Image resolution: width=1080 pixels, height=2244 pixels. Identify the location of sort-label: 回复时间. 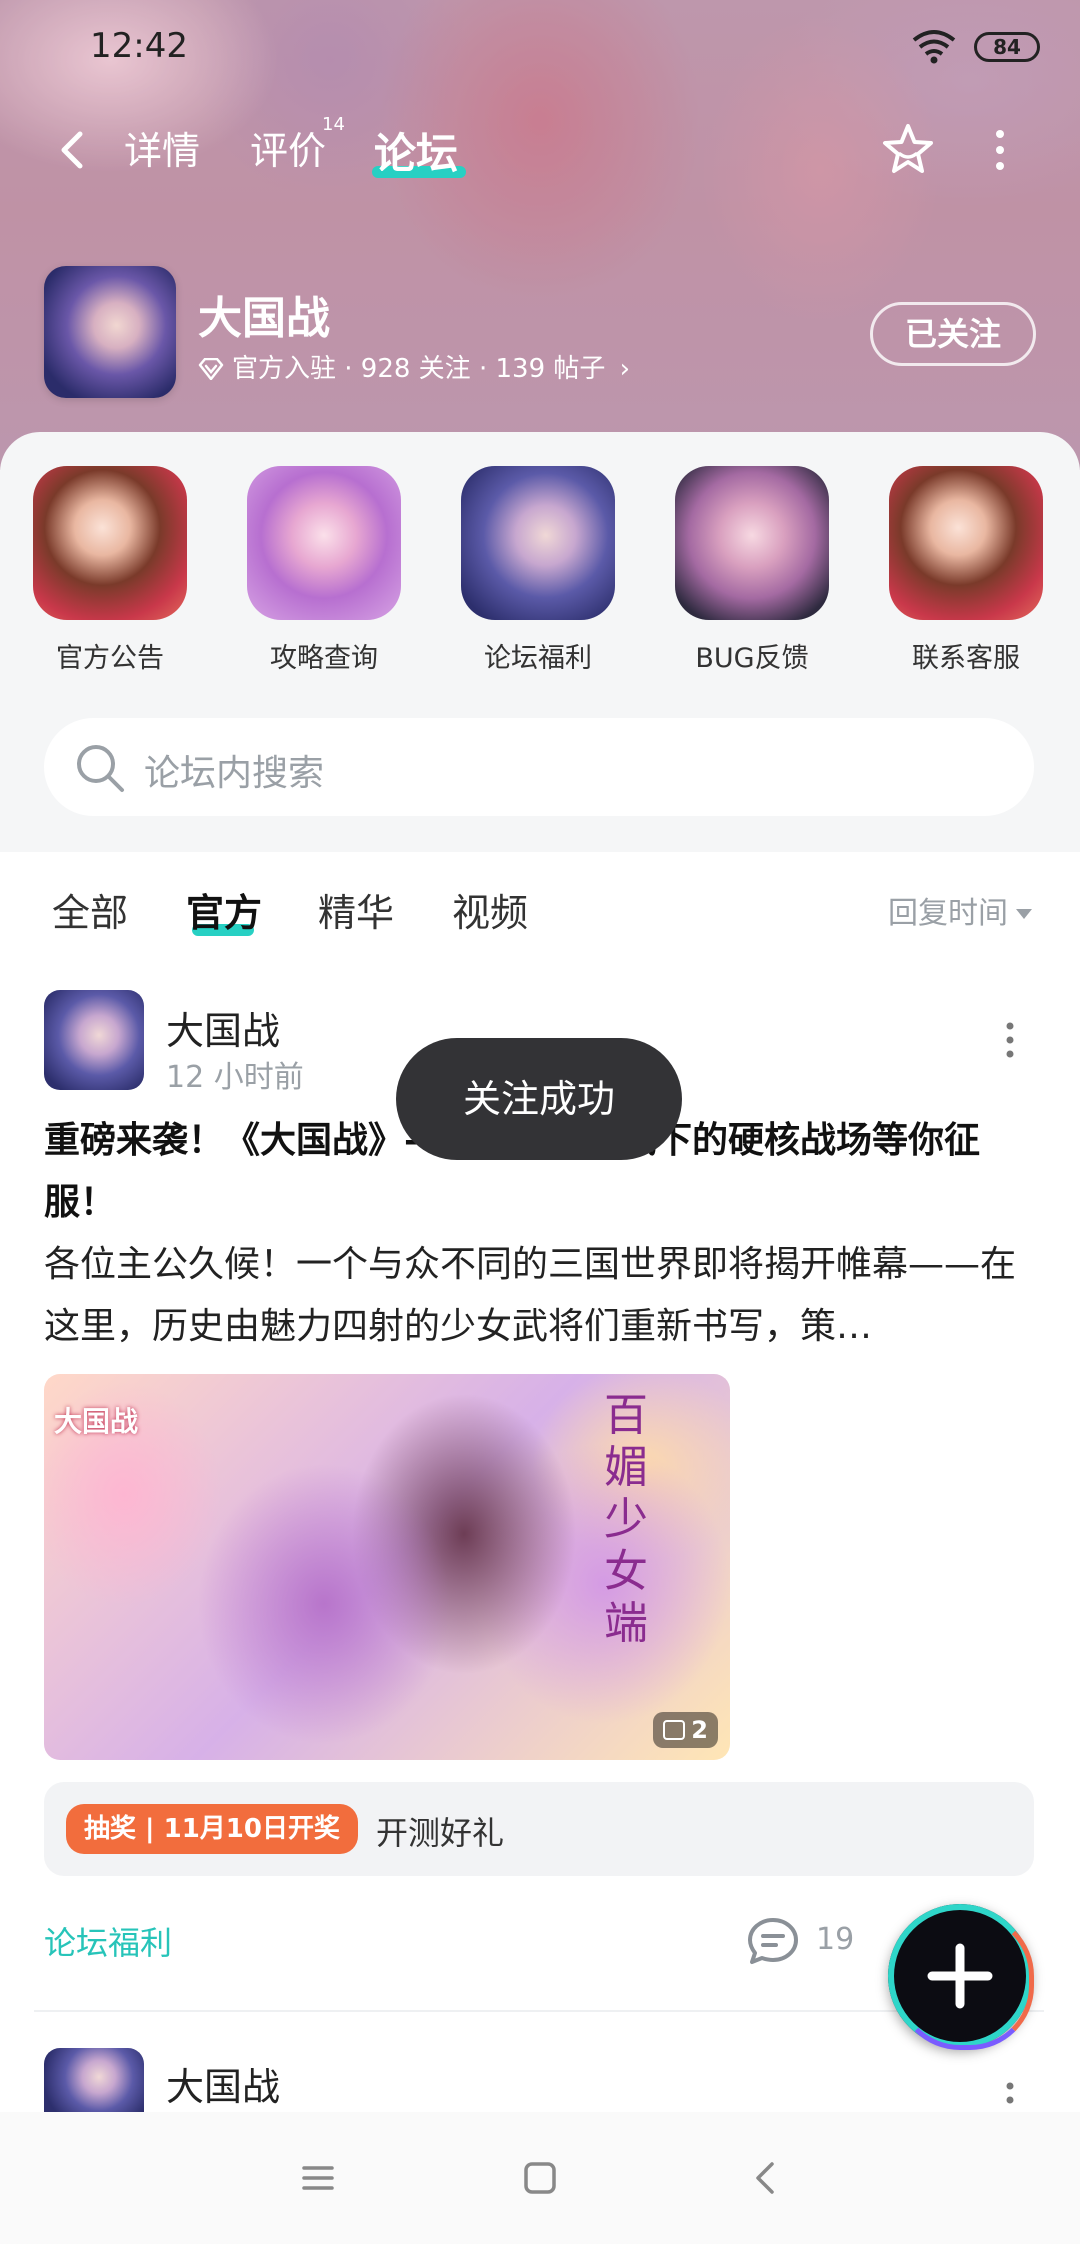
(948, 913).